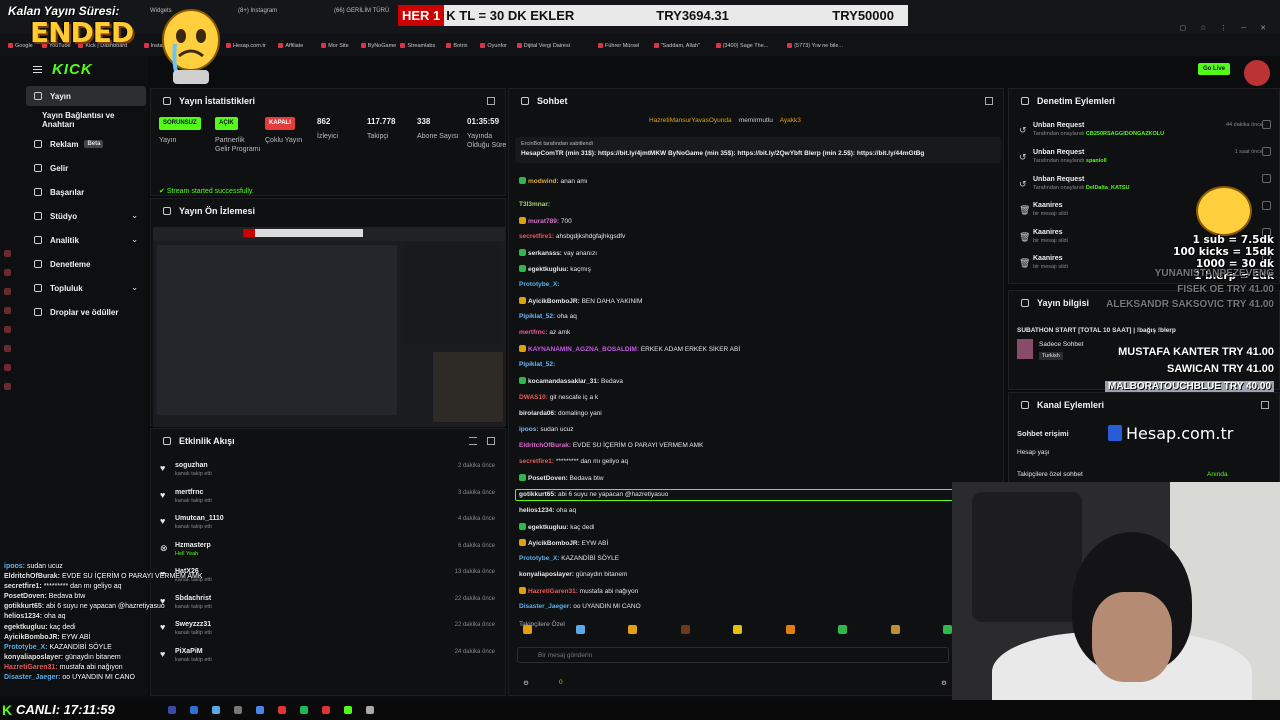 The height and width of the screenshot is (720, 1280). Describe the element at coordinates (555, 269) in the screenshot. I see `chat-message: egektkugluu: kaçmış` at that location.